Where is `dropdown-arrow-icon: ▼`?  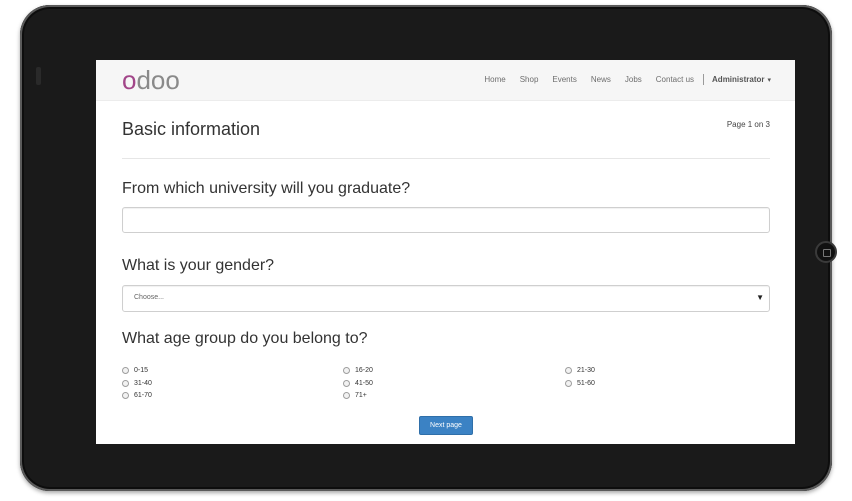 dropdown-arrow-icon: ▼ is located at coordinates (760, 297).